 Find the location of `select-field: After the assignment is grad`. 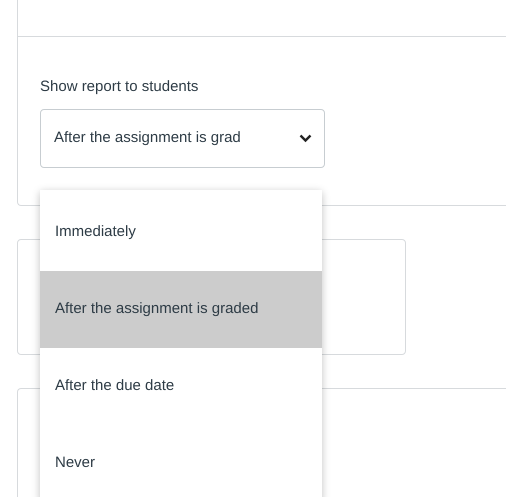

select-field: After the assignment is grad is located at coordinates (182, 138).